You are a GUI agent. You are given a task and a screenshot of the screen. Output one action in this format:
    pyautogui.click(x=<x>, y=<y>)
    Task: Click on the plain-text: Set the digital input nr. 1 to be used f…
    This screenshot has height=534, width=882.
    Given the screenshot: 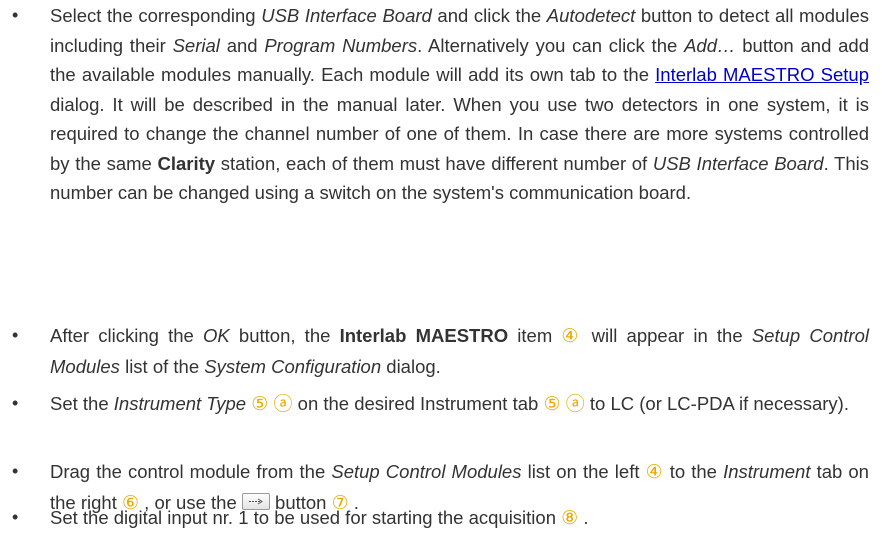 What is the action you would take?
    pyautogui.click(x=306, y=517)
    